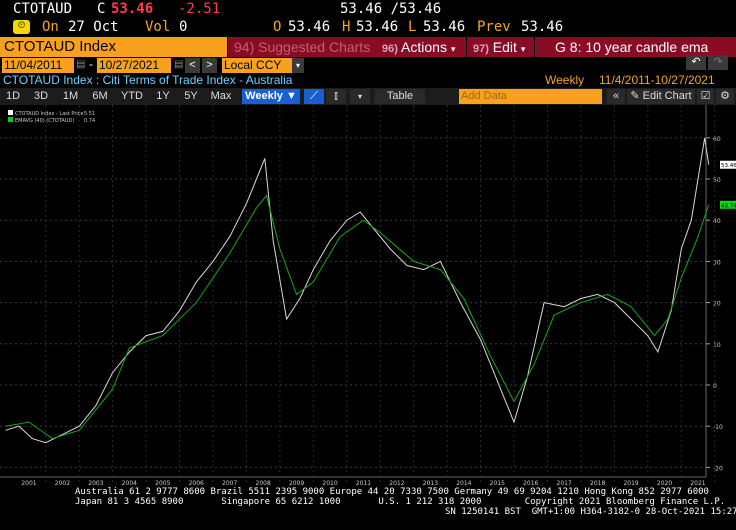  Describe the element at coordinates (697, 483) in the screenshot. I see `x-tick-label: 2021` at that location.